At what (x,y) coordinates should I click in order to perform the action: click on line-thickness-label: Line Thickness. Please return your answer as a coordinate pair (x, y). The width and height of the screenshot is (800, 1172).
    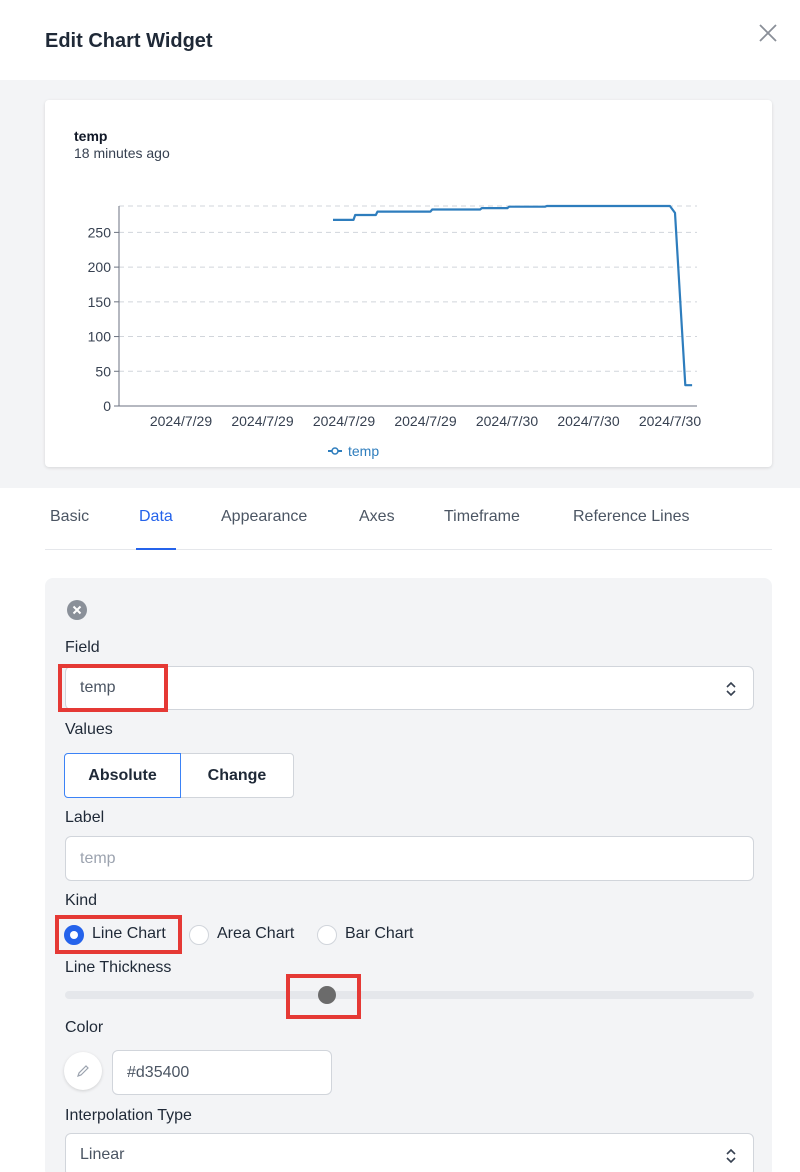
    Looking at the image, I should click on (118, 967).